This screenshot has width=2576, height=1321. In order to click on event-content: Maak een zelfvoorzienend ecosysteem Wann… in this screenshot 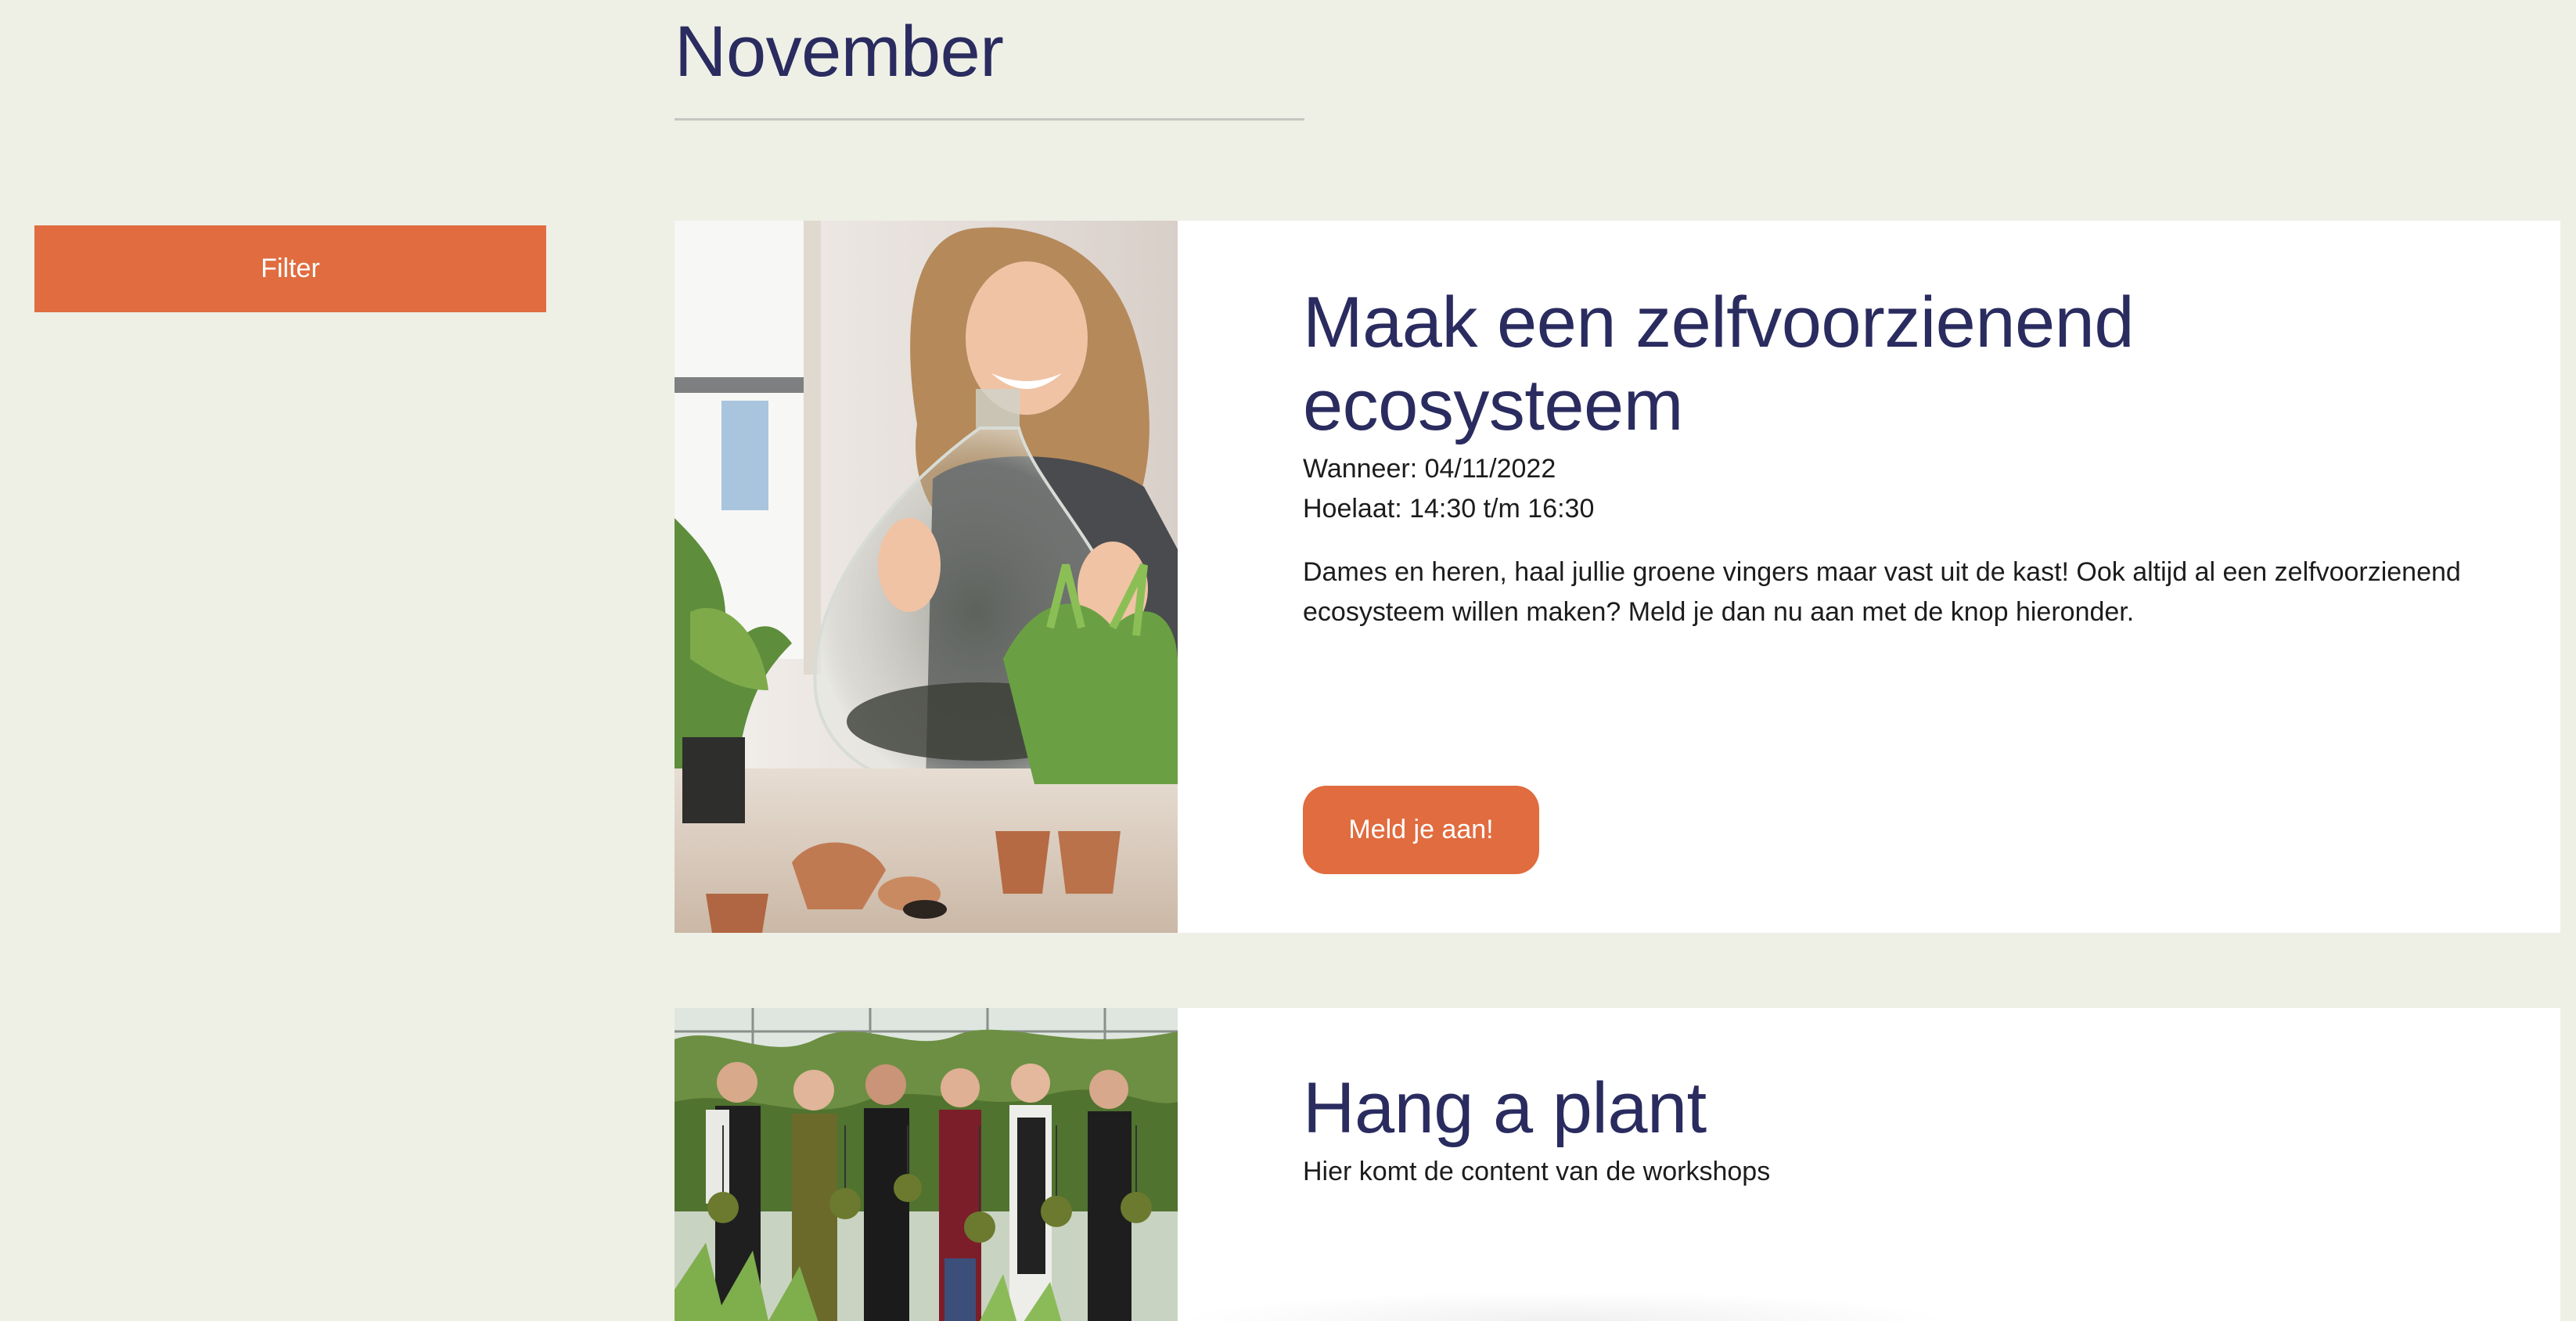, I will do `click(1892, 426)`.